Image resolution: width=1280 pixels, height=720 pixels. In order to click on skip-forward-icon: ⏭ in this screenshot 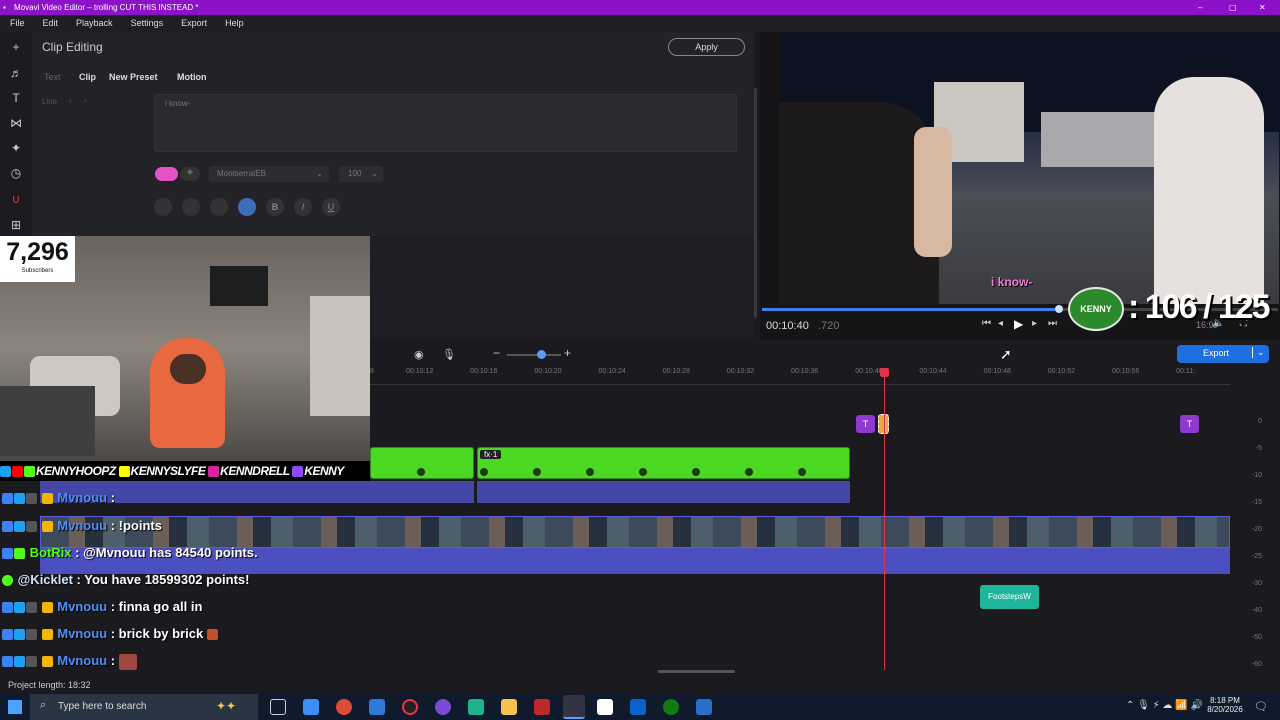, I will do `click(1052, 323)`.